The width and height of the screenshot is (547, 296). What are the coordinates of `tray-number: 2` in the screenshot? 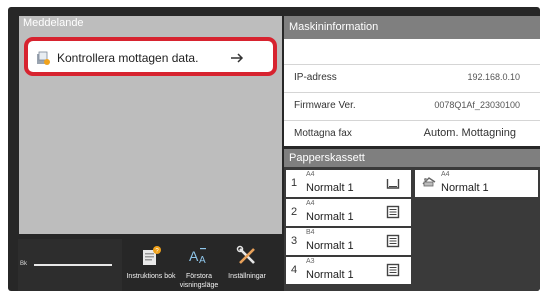 It's located at (294, 212).